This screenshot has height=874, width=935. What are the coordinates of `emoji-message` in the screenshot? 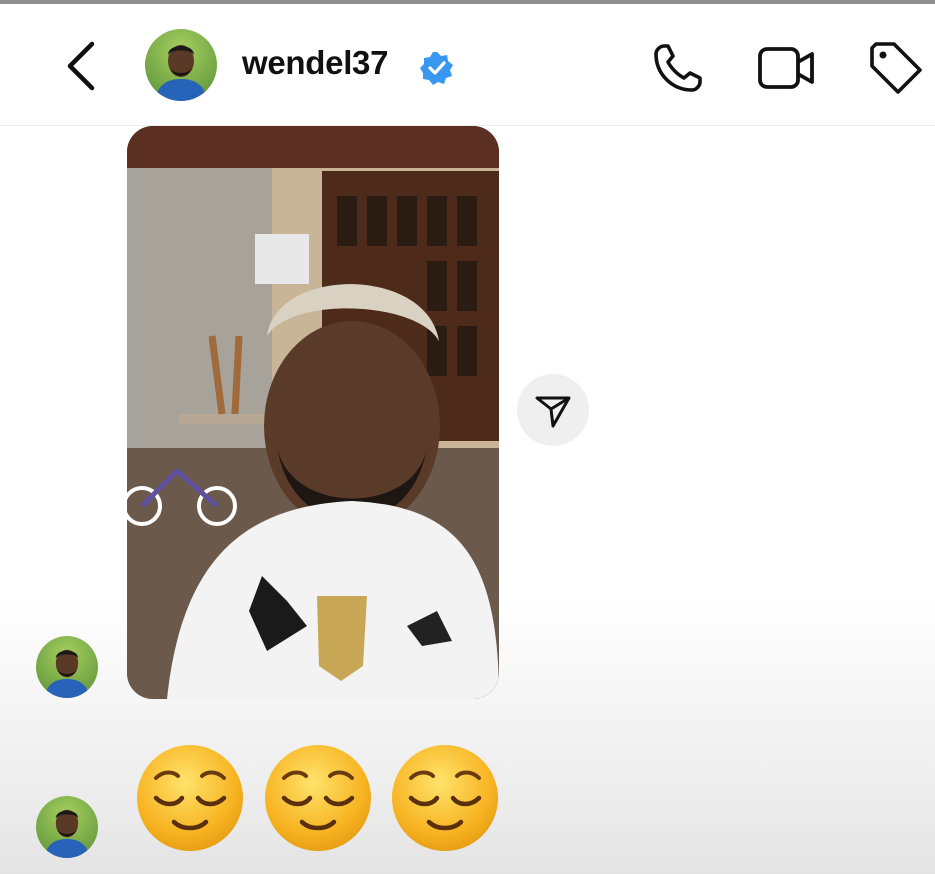 It's located at (319, 798).